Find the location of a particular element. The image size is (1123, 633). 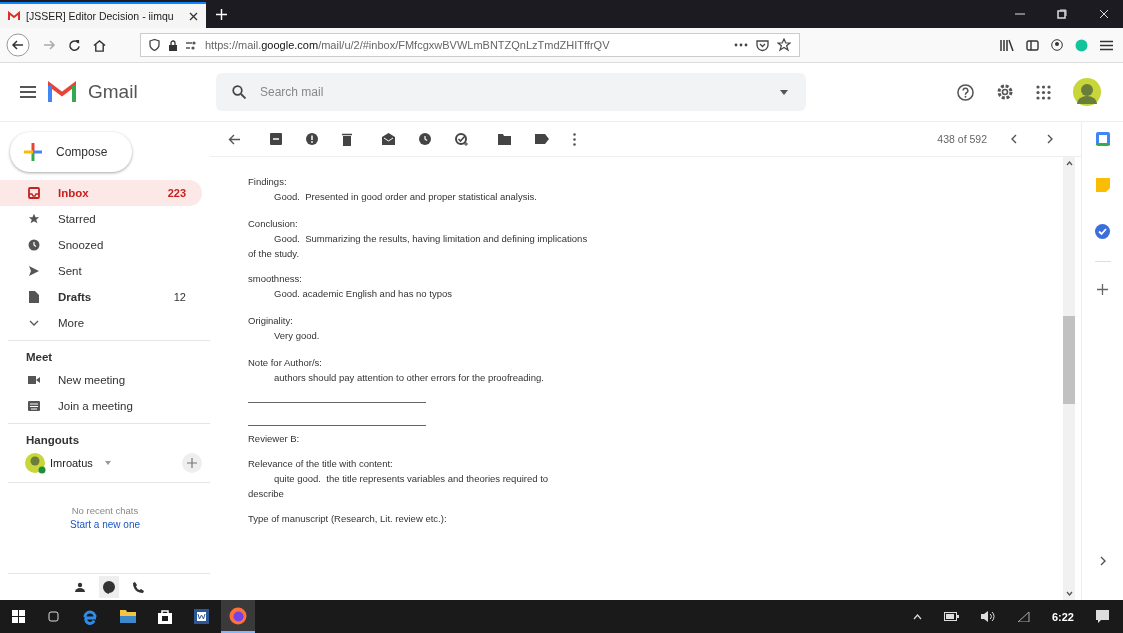

check-circle-icon is located at coordinates (1102, 231).